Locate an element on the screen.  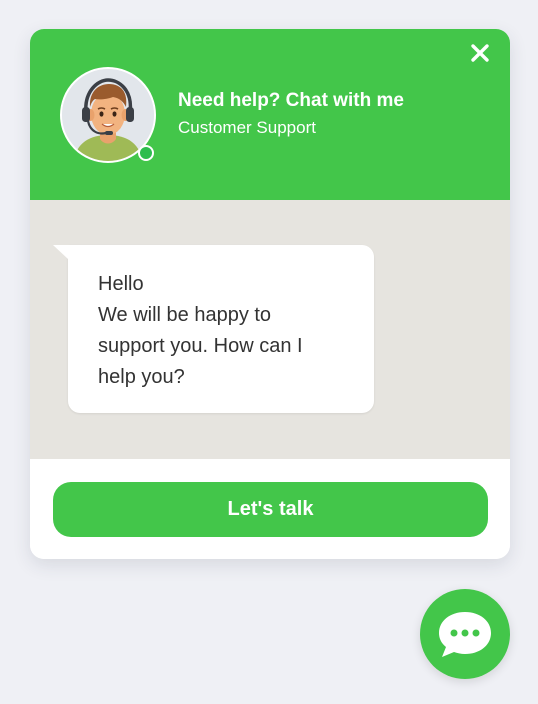
close-icon is located at coordinates (480, 53).